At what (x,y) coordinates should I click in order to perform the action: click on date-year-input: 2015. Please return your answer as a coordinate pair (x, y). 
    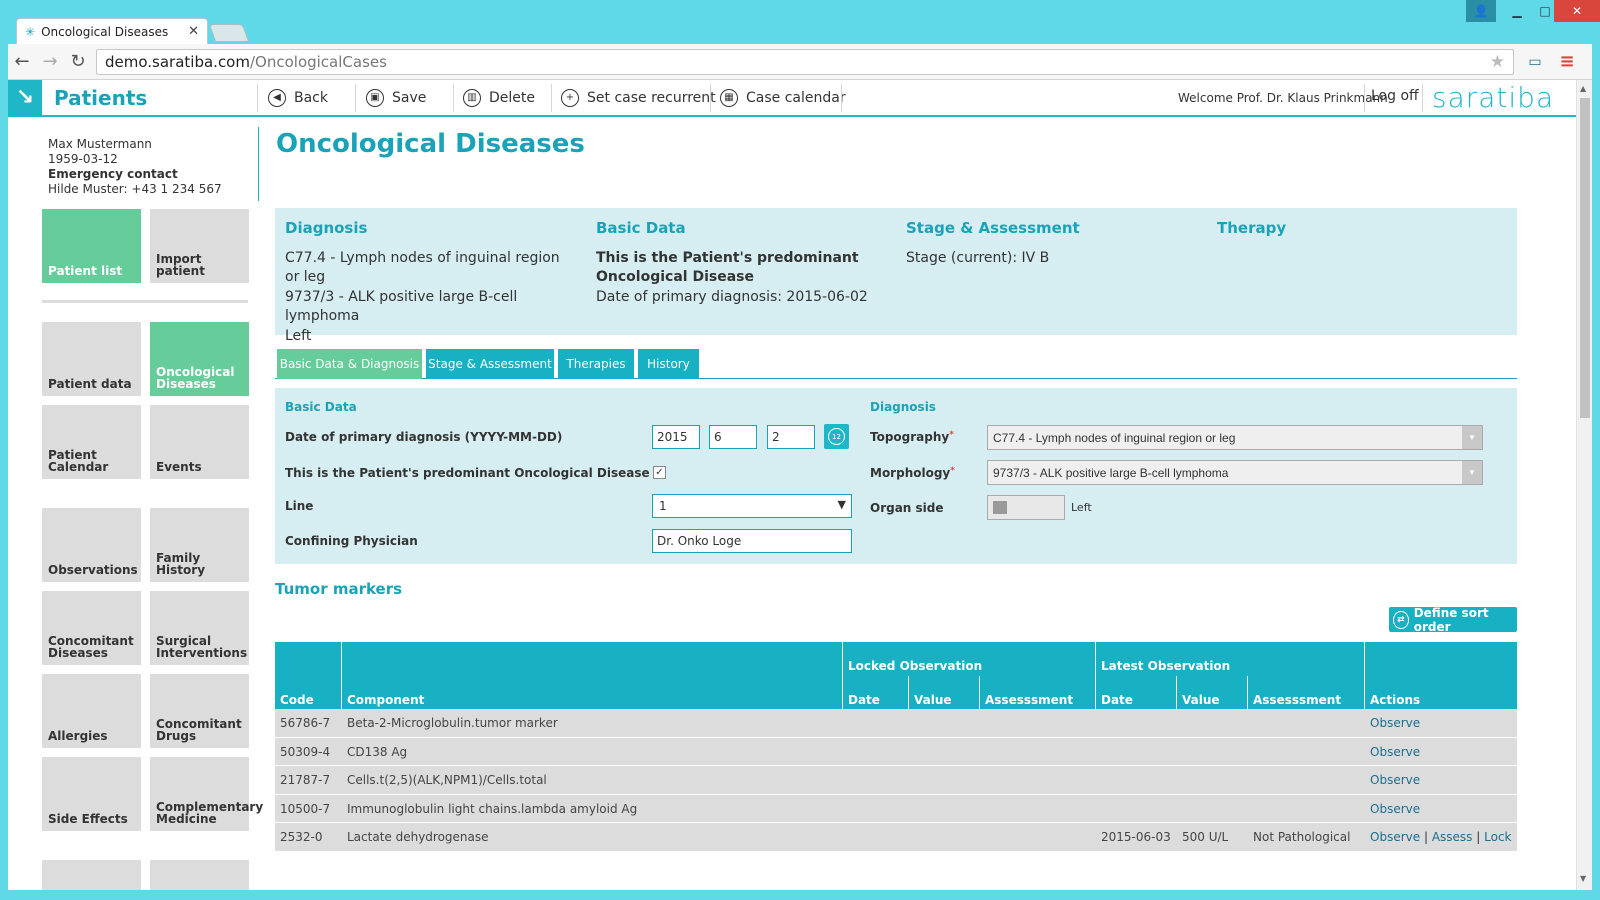
    Looking at the image, I should click on (676, 437).